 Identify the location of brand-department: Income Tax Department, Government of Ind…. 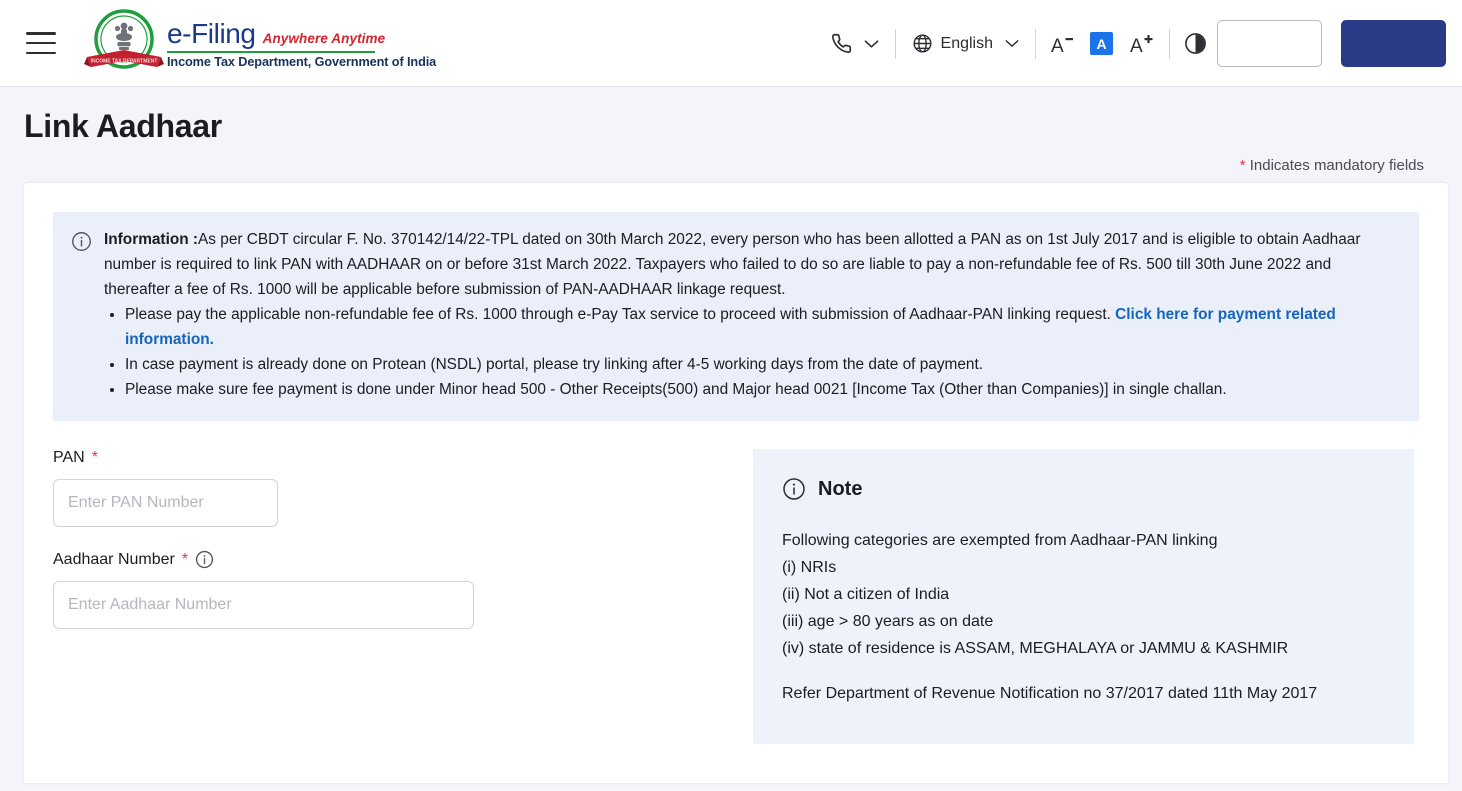
(302, 61).